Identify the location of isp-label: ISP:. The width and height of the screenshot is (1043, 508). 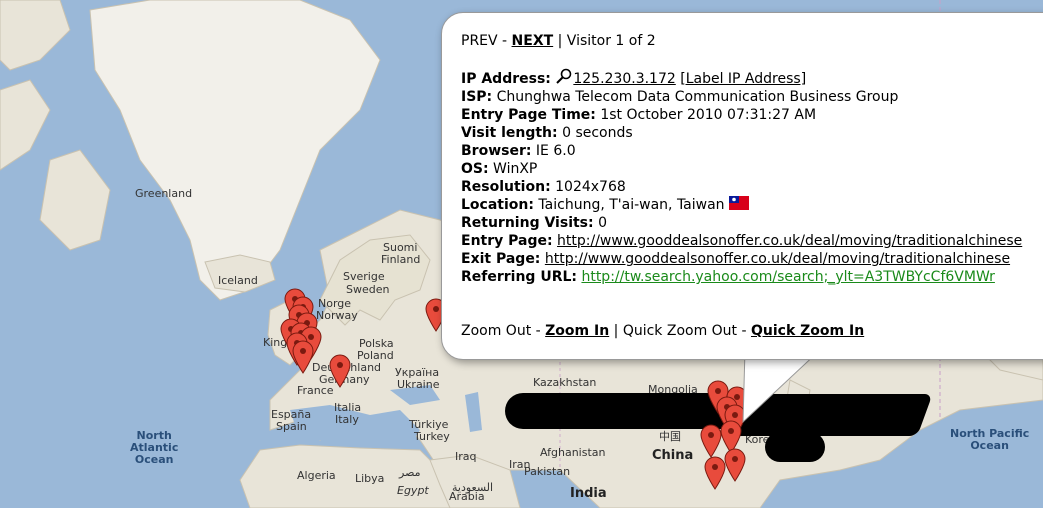
(477, 97).